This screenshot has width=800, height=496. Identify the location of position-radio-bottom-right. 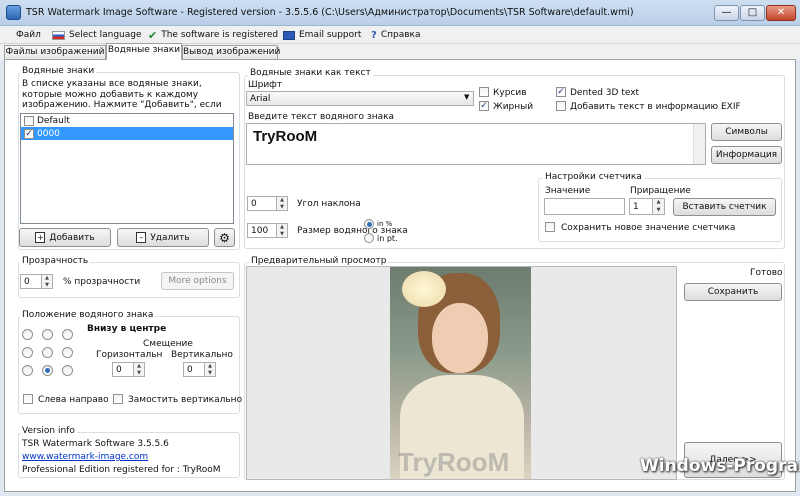
(67, 370).